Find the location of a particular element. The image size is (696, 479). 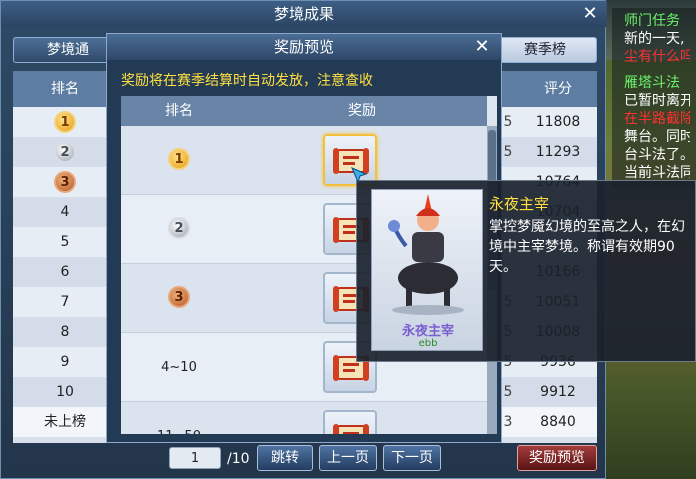

rank-cell: 4 is located at coordinates (65, 212).